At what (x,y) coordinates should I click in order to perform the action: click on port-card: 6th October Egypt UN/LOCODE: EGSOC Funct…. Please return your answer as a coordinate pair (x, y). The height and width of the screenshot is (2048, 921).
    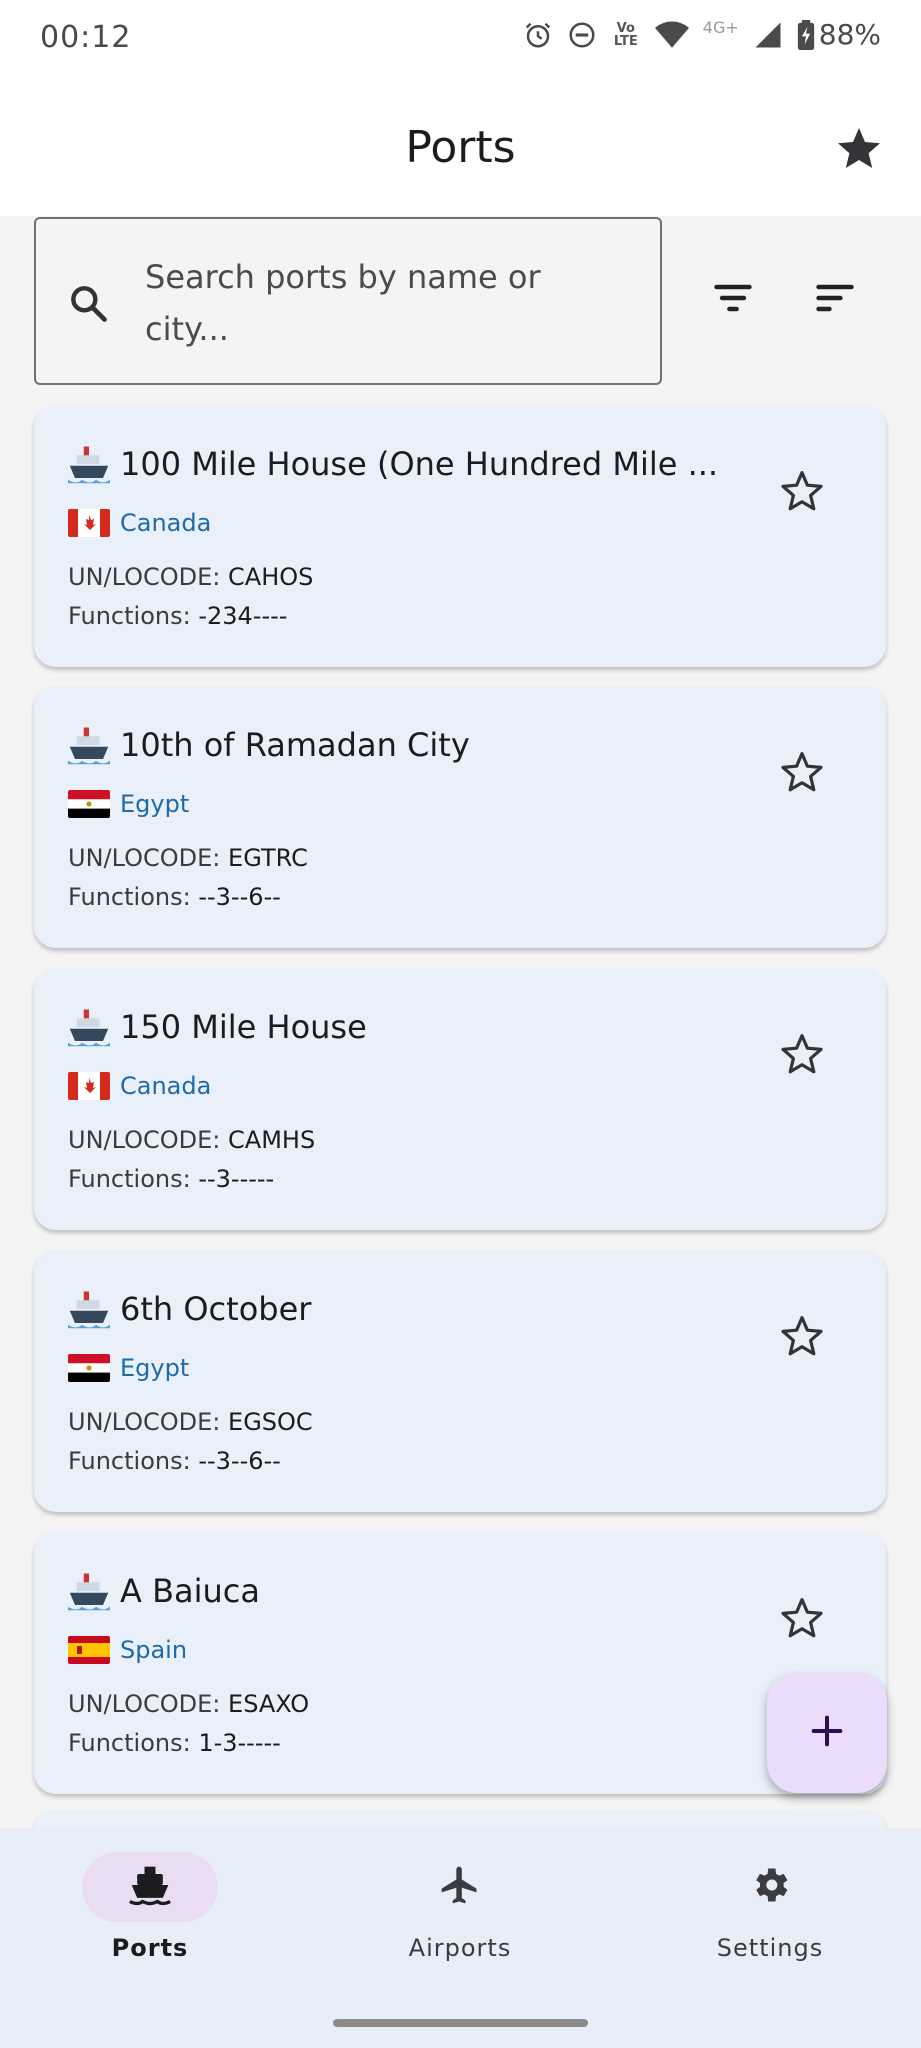
    Looking at the image, I should click on (460, 1381).